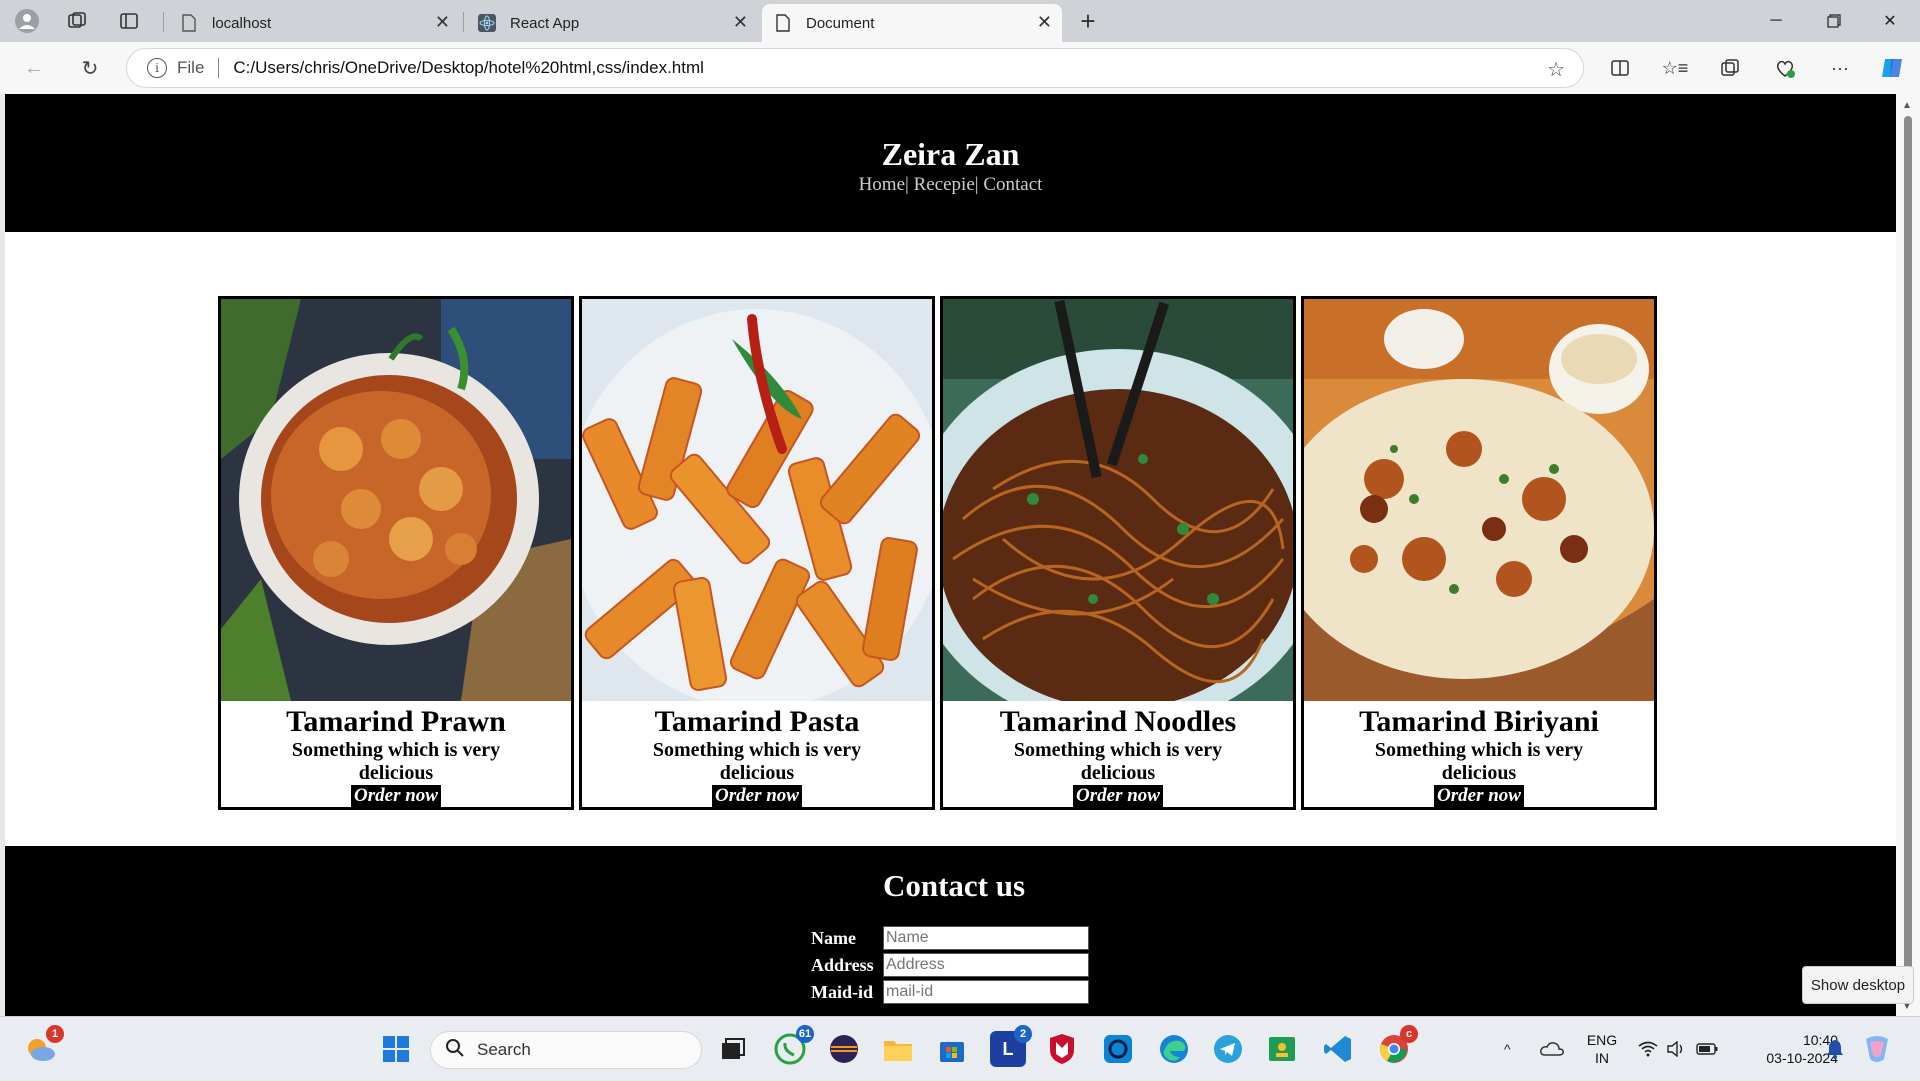 The width and height of the screenshot is (1920, 1081). I want to click on lang-line1: ENG, so click(1602, 1040).